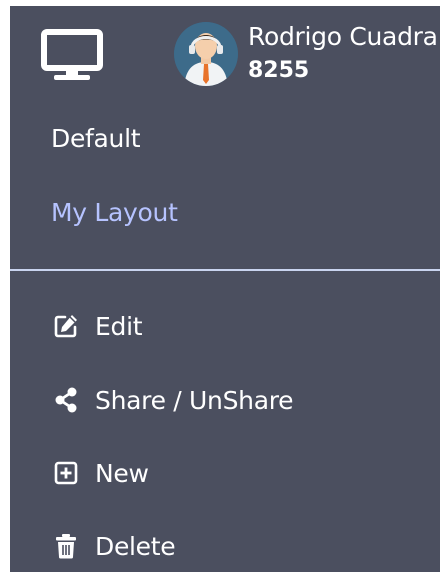 This screenshot has height=578, width=442. Describe the element at coordinates (114, 212) in the screenshot. I see `layout-item-my-layout: My Layout` at that location.